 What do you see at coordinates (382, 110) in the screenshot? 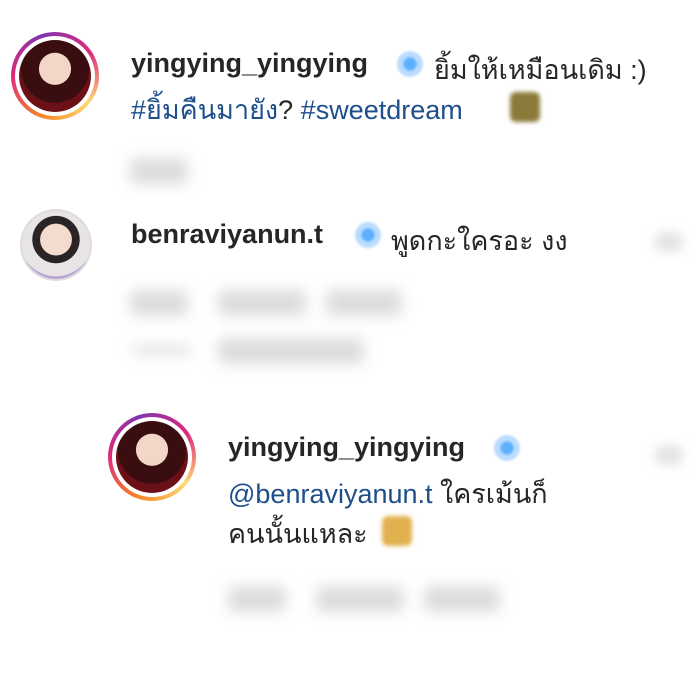
I see `hashtag-link: #sweetdream` at bounding box center [382, 110].